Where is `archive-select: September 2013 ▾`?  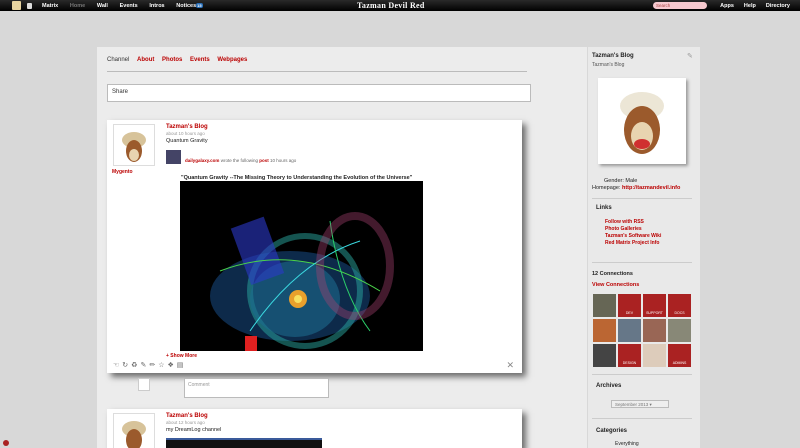
archive-select: September 2013 ▾ is located at coordinates (640, 404).